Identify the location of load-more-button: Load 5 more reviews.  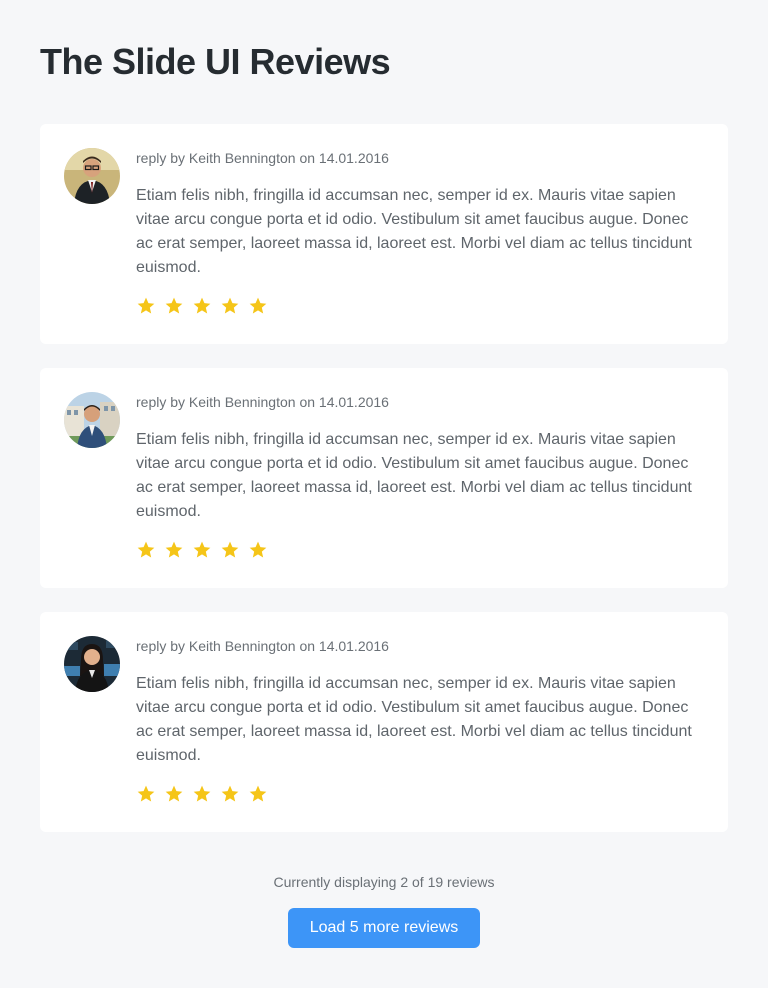
(384, 928).